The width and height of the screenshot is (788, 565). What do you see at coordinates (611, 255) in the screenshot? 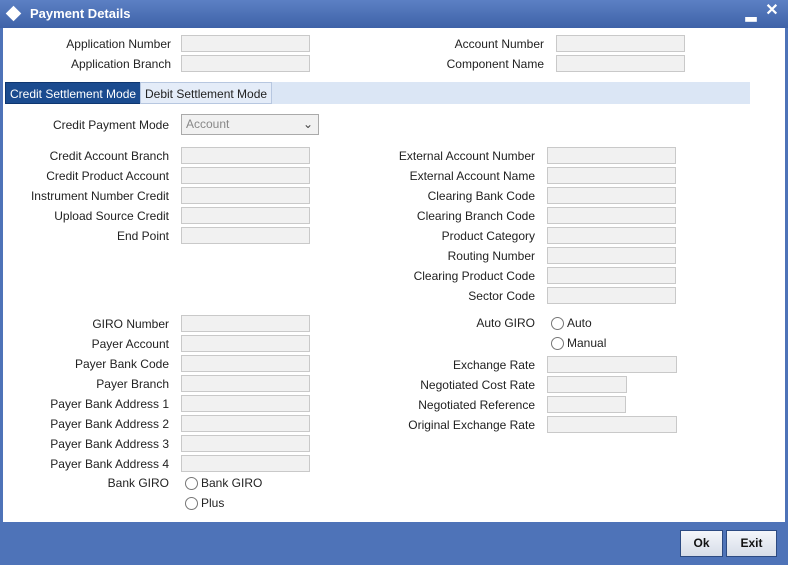
I see `routing-number-field` at bounding box center [611, 255].